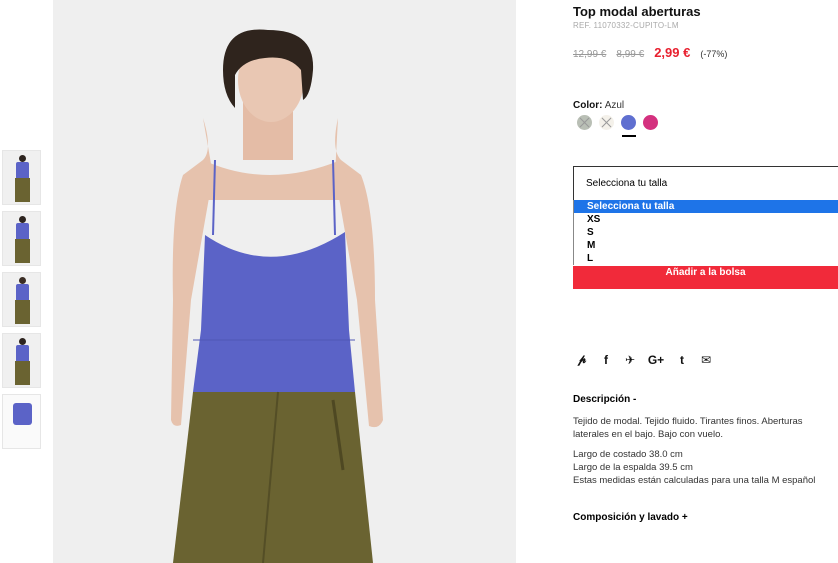  I want to click on size-option-m: M, so click(706, 245).